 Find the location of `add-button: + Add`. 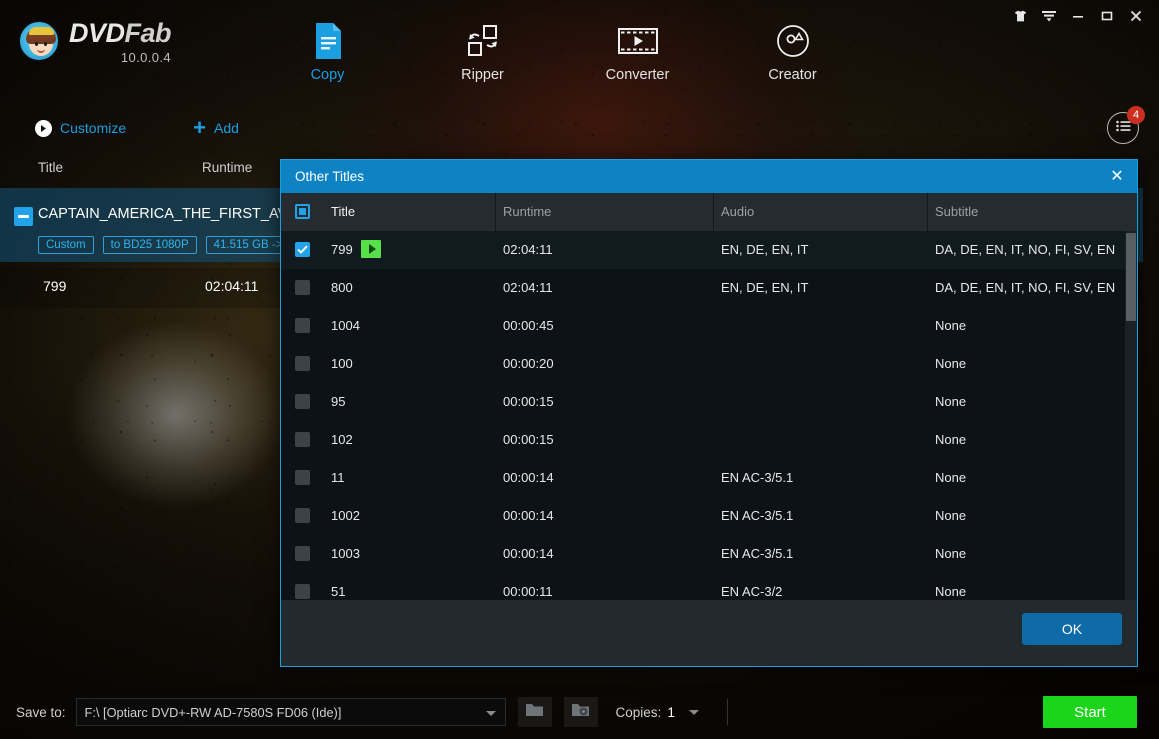

add-button: + Add is located at coordinates (216, 127).